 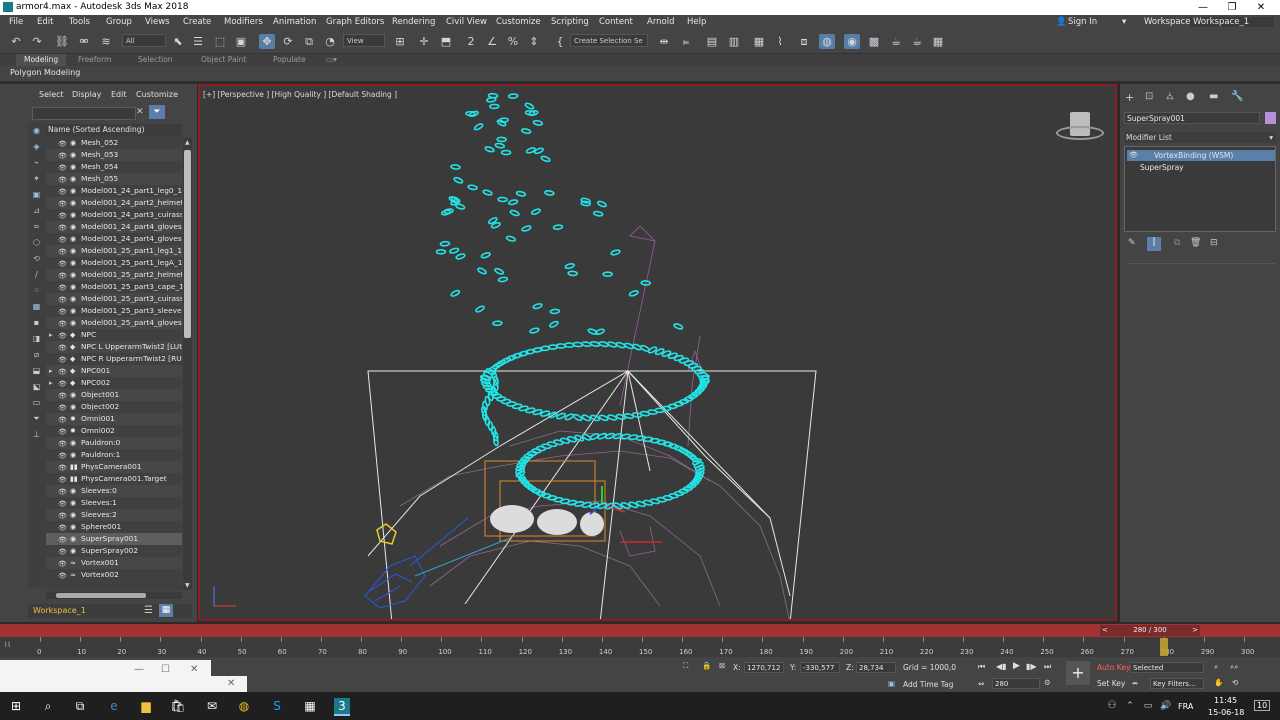 I want to click on expand-arrow-icon: ▸, so click(x=51, y=383).